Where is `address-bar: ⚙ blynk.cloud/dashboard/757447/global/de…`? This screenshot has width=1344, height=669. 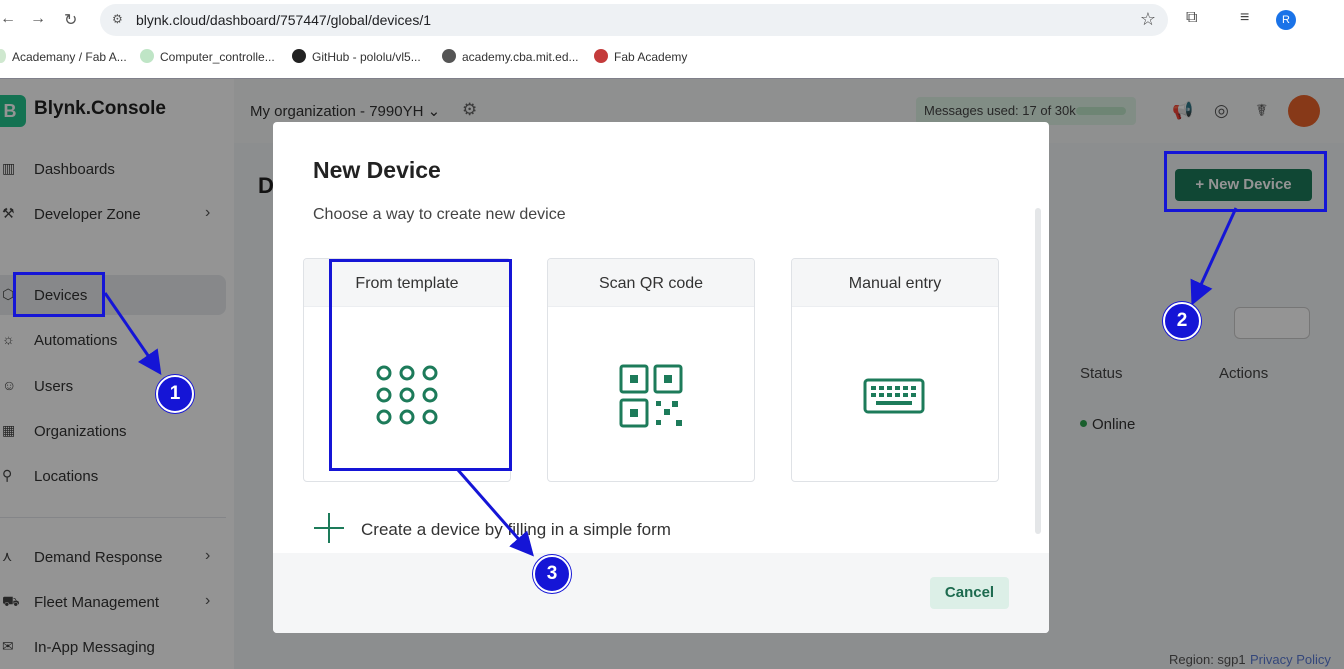
address-bar: ⚙ blynk.cloud/dashboard/757447/global/de… is located at coordinates (634, 20).